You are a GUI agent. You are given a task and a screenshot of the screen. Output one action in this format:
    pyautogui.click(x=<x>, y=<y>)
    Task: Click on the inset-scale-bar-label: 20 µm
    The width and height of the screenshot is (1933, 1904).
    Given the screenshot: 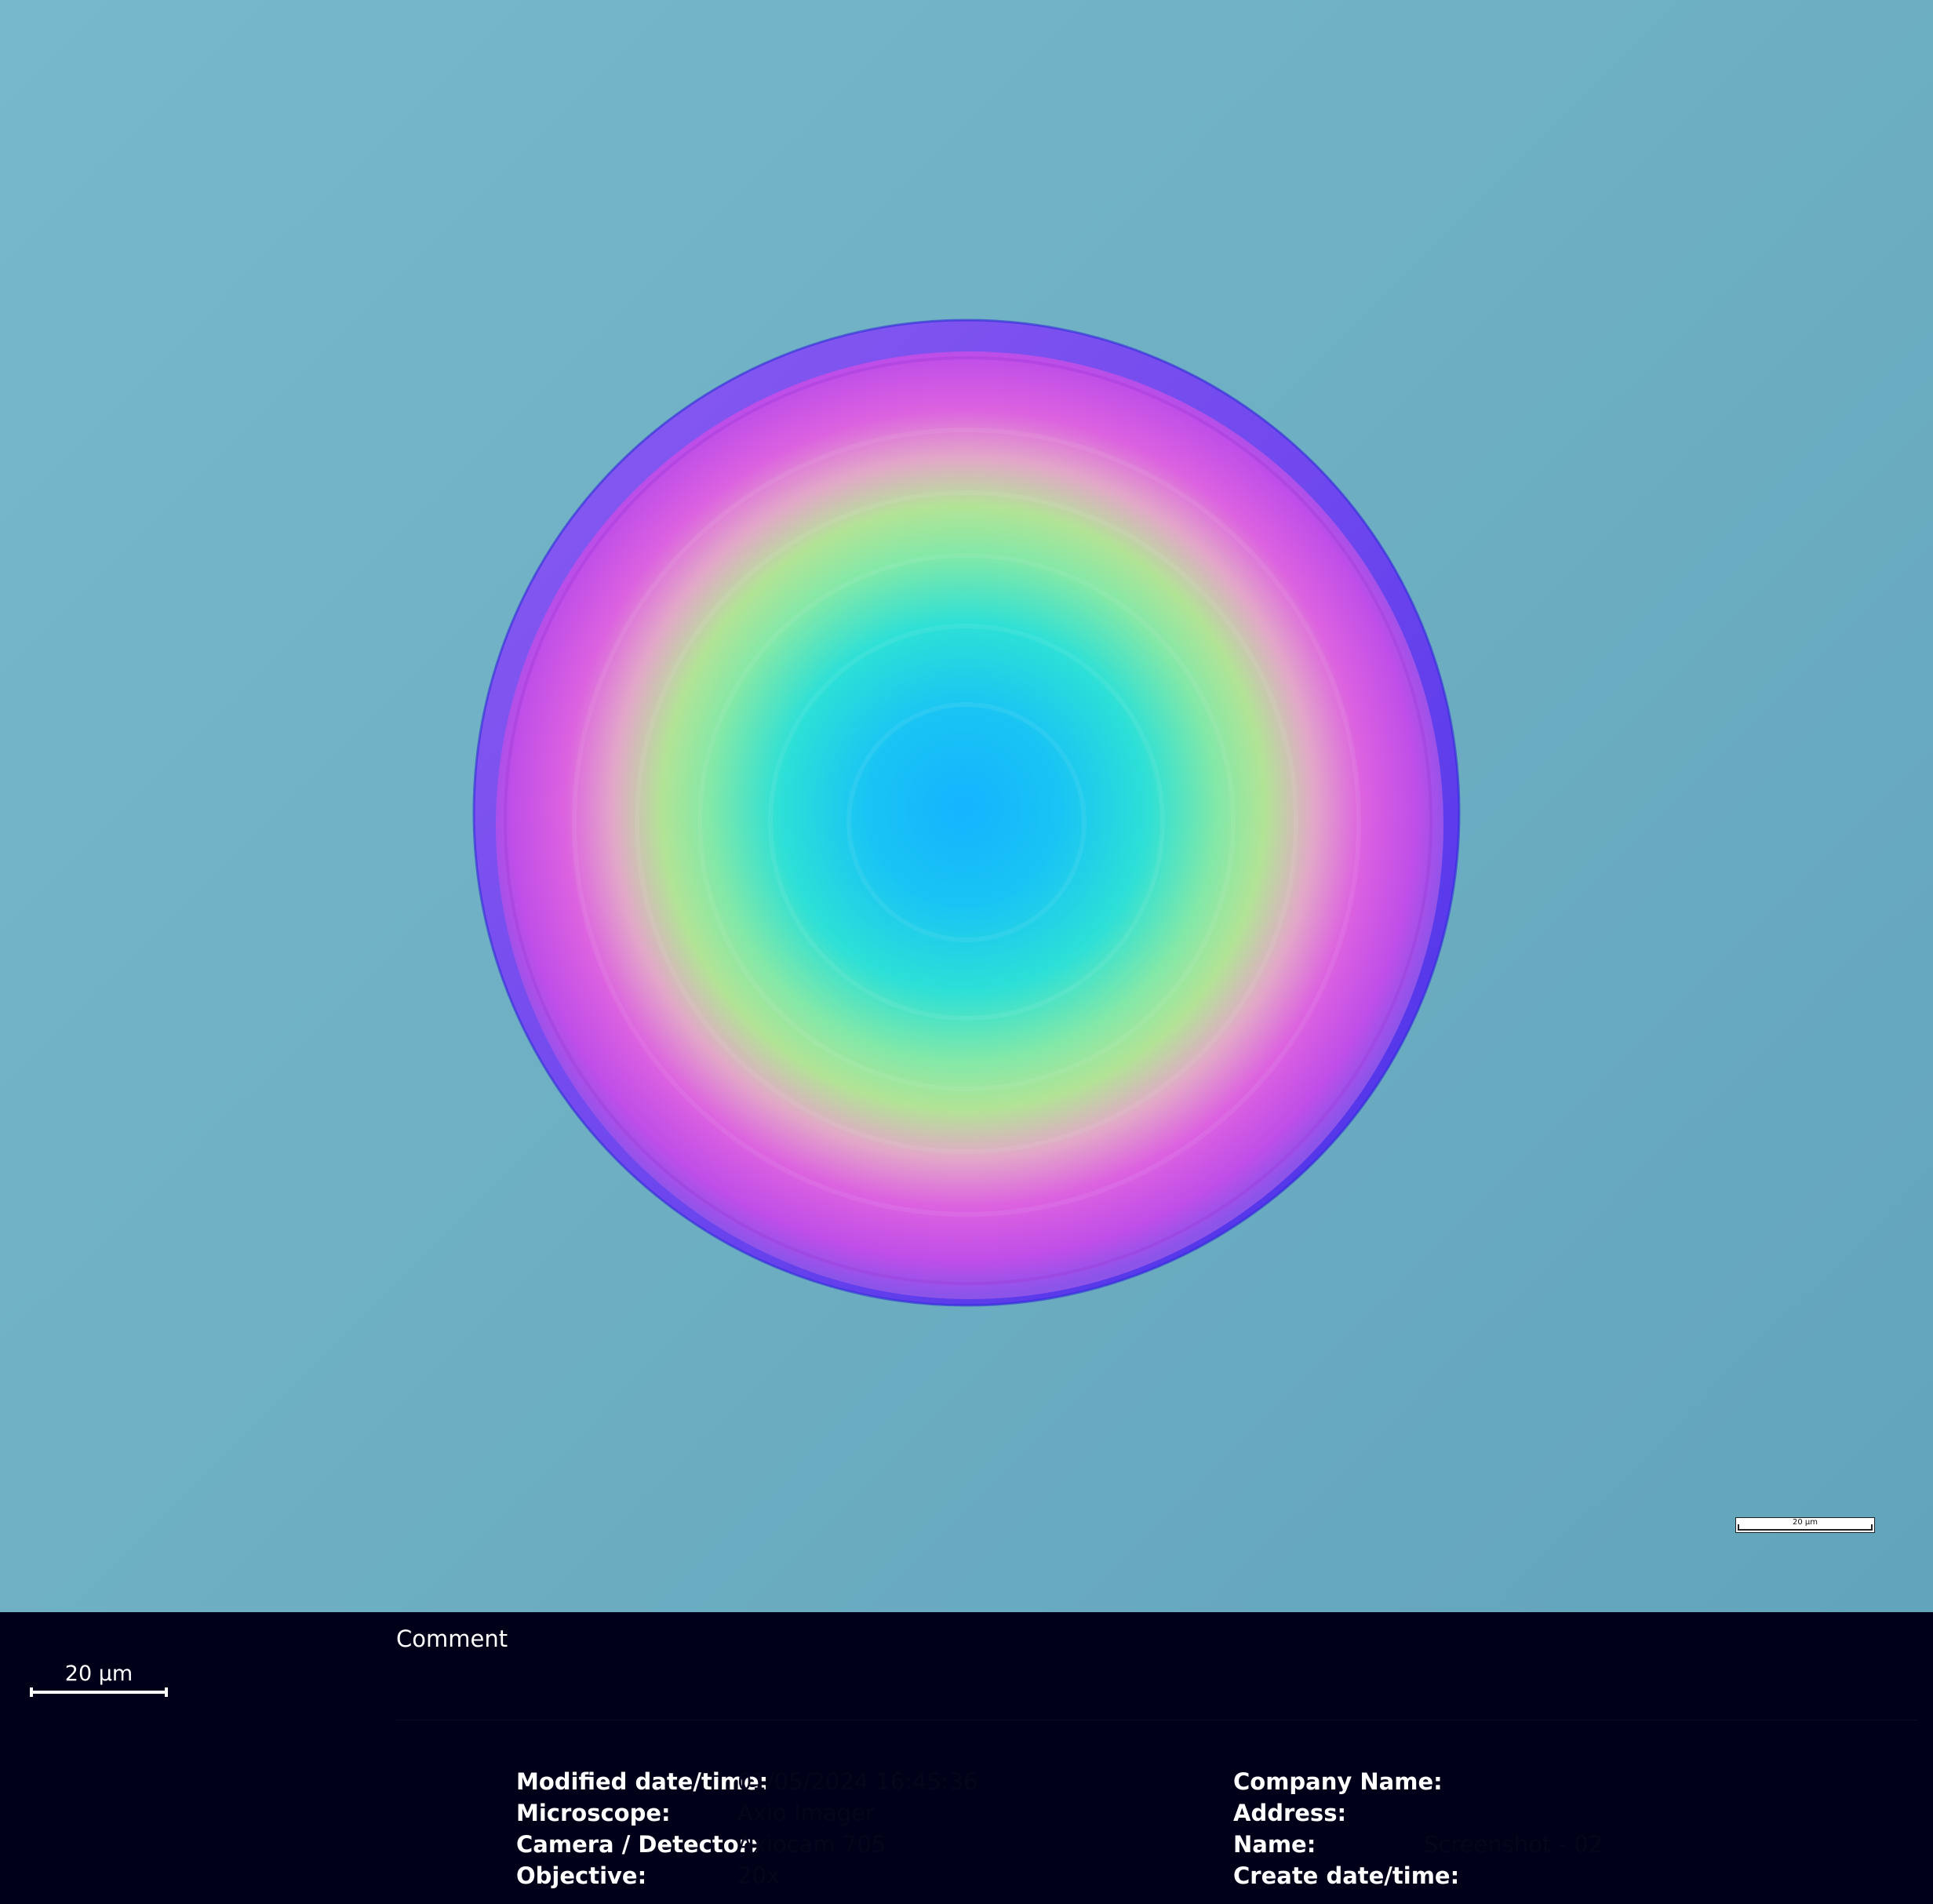 What is the action you would take?
    pyautogui.click(x=1805, y=1522)
    